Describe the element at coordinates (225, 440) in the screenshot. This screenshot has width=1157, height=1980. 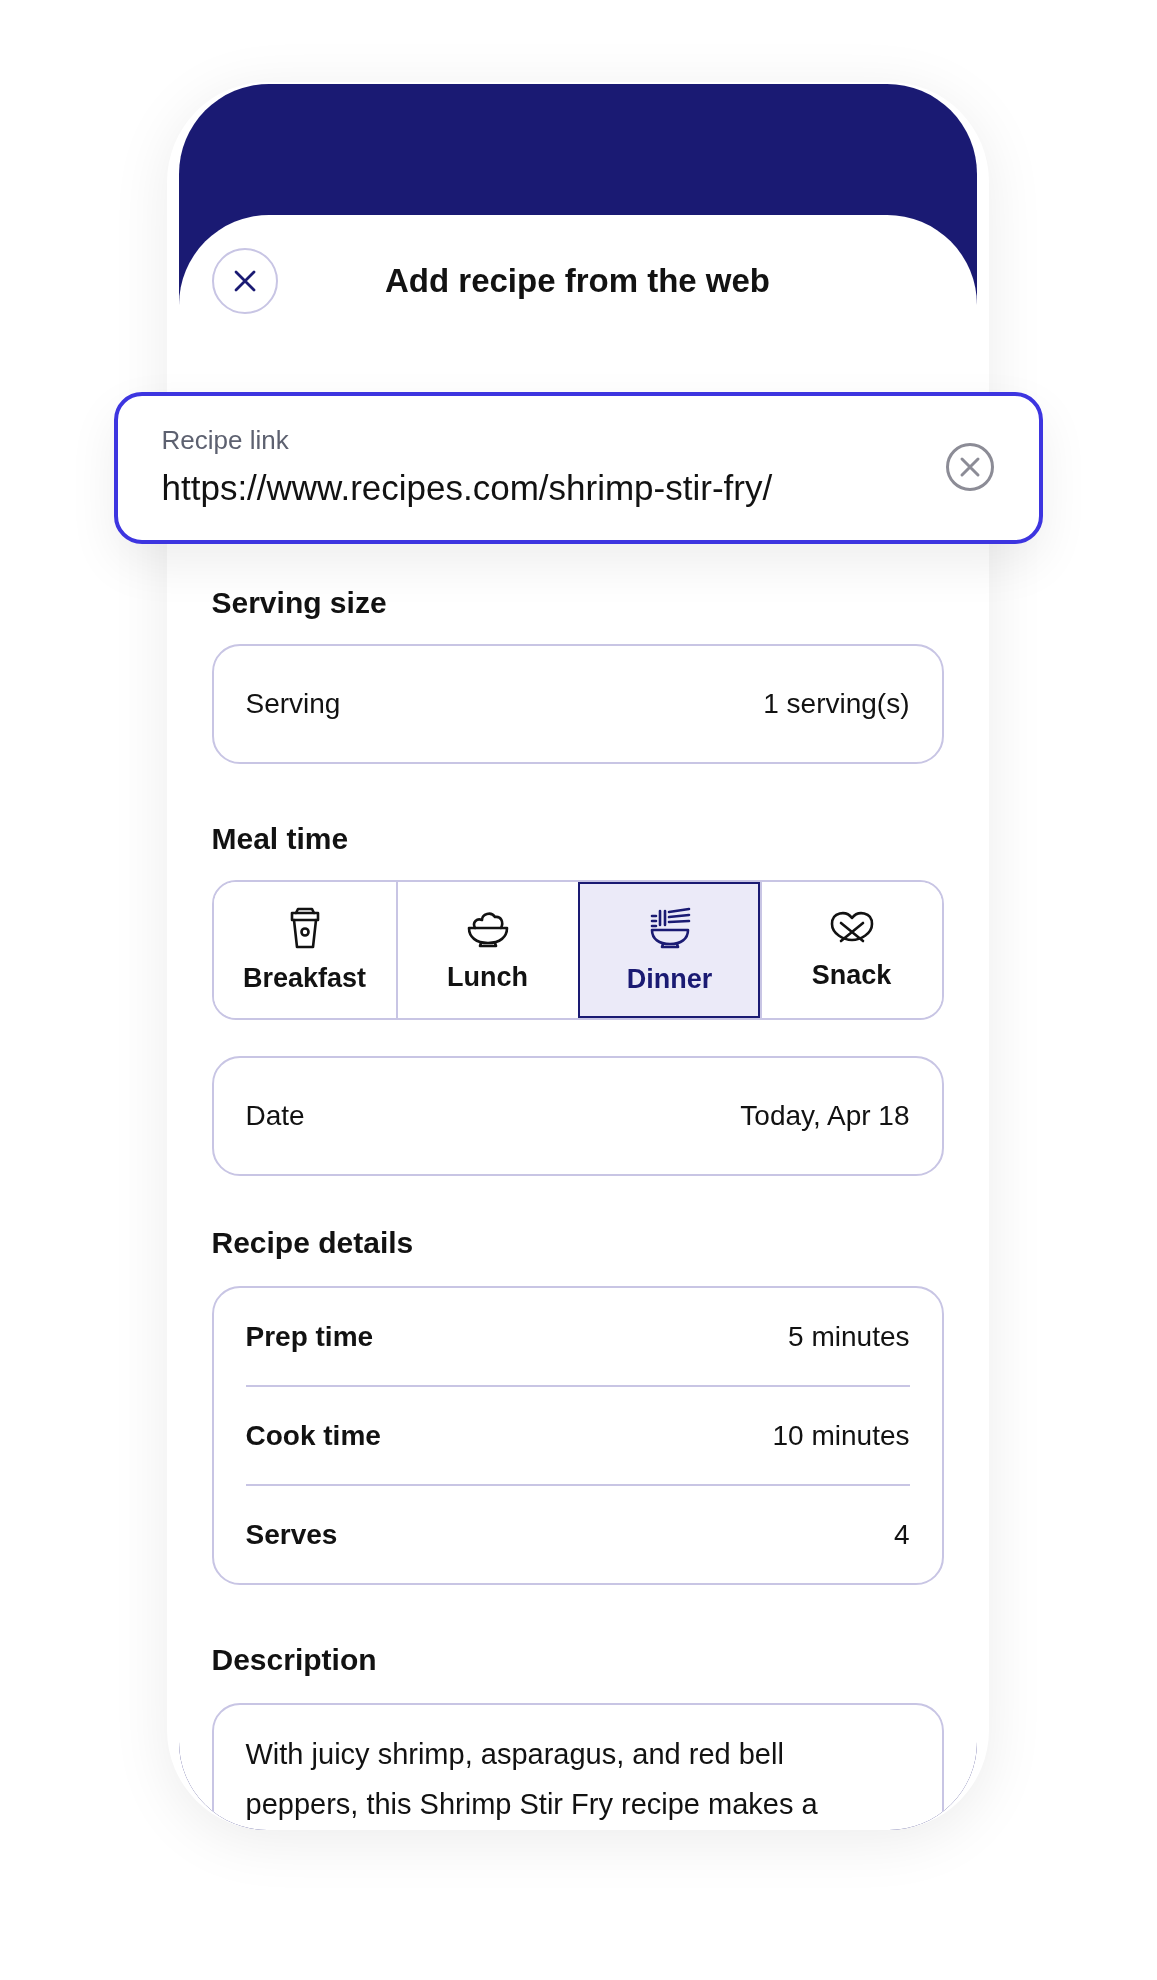
I see `field-label: Recipe link` at that location.